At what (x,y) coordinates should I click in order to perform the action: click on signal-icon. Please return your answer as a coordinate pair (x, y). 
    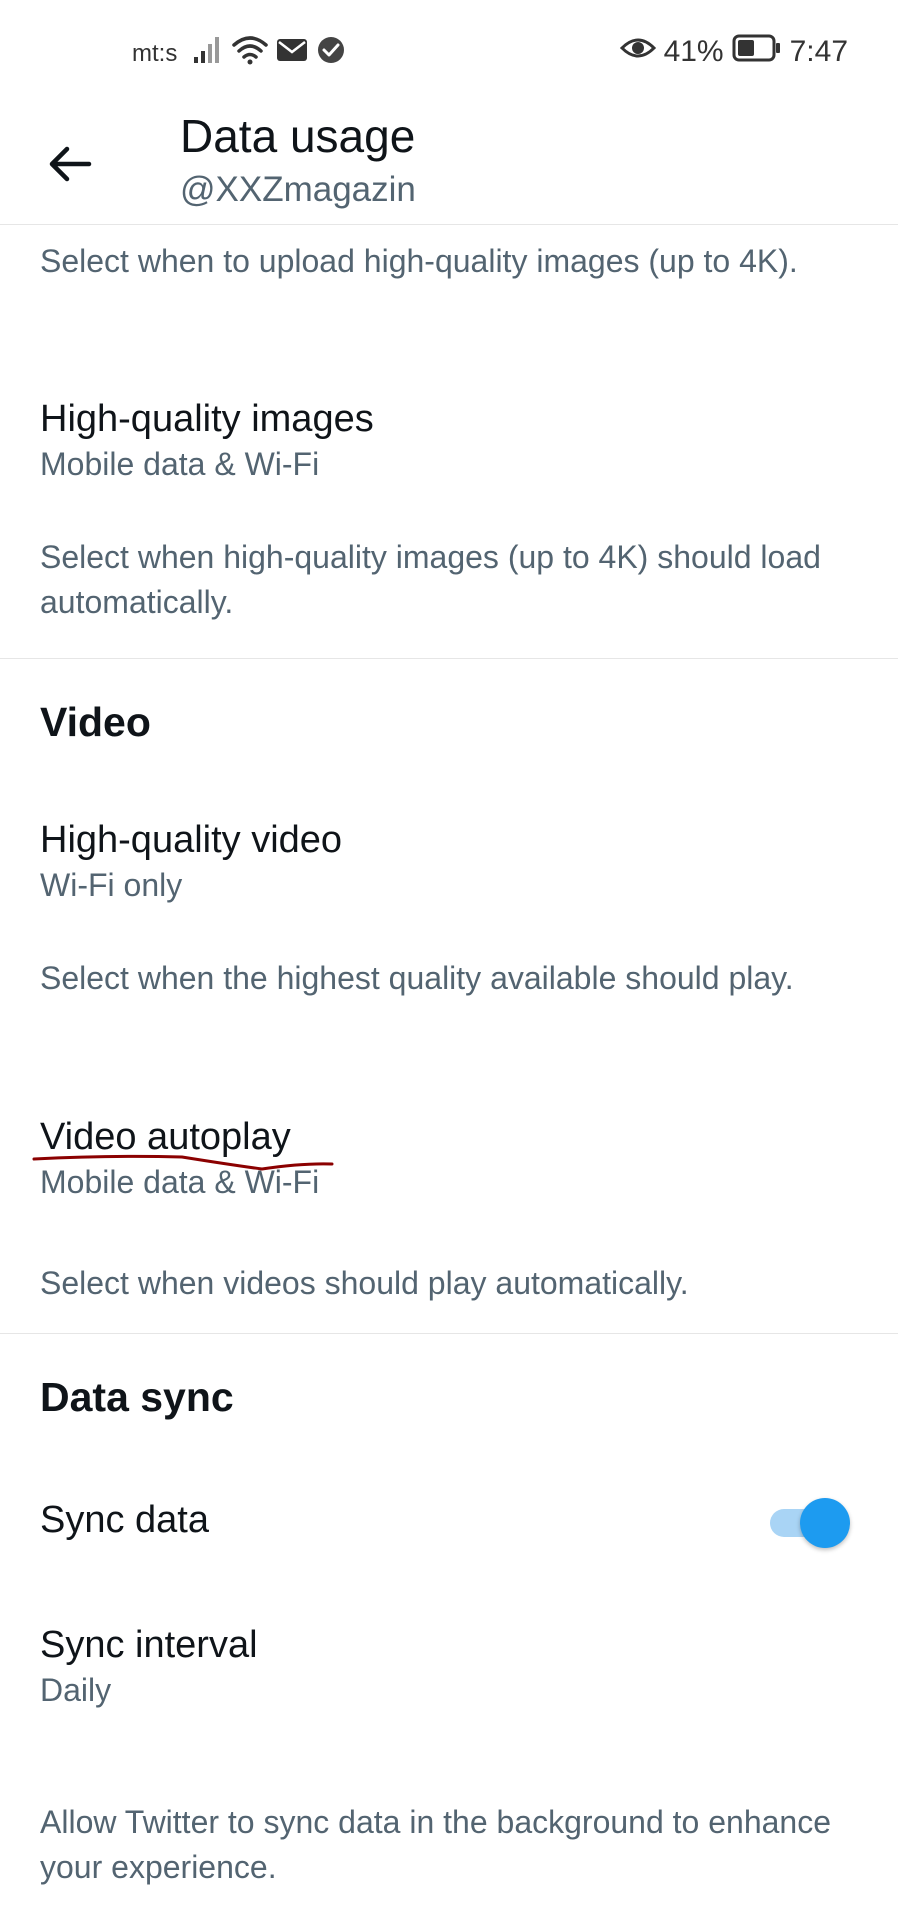
    Looking at the image, I should click on (208, 52).